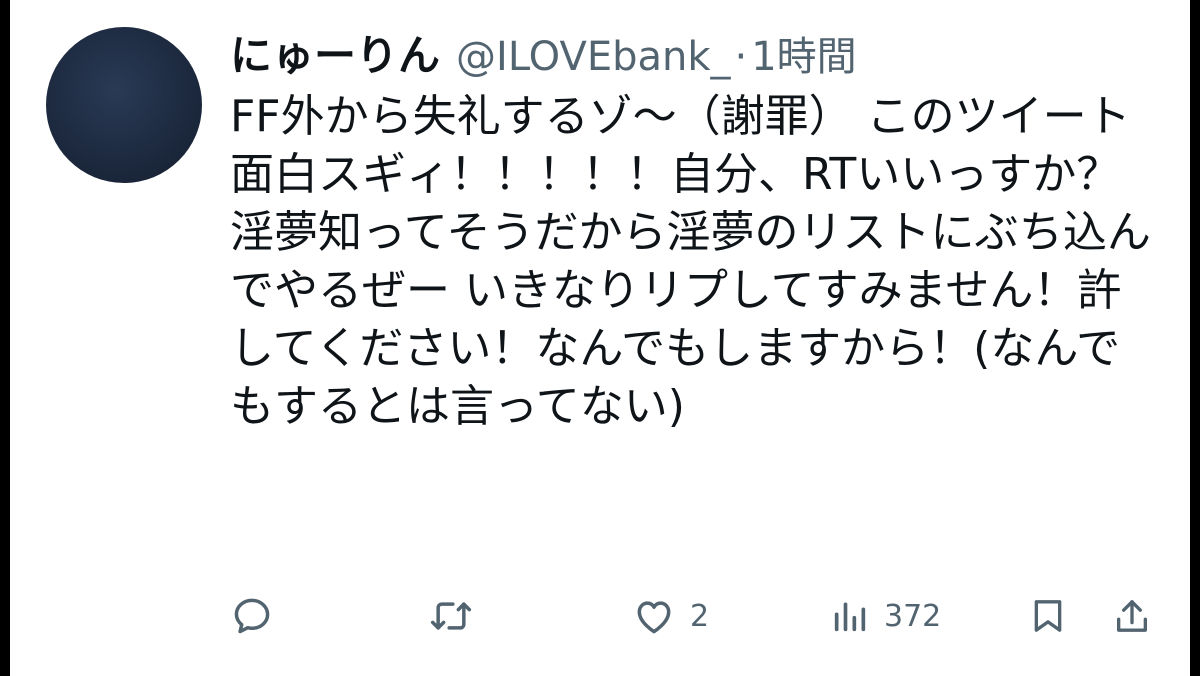 This screenshot has height=676, width=1200. I want to click on timestamp: 1時間, so click(803, 53).